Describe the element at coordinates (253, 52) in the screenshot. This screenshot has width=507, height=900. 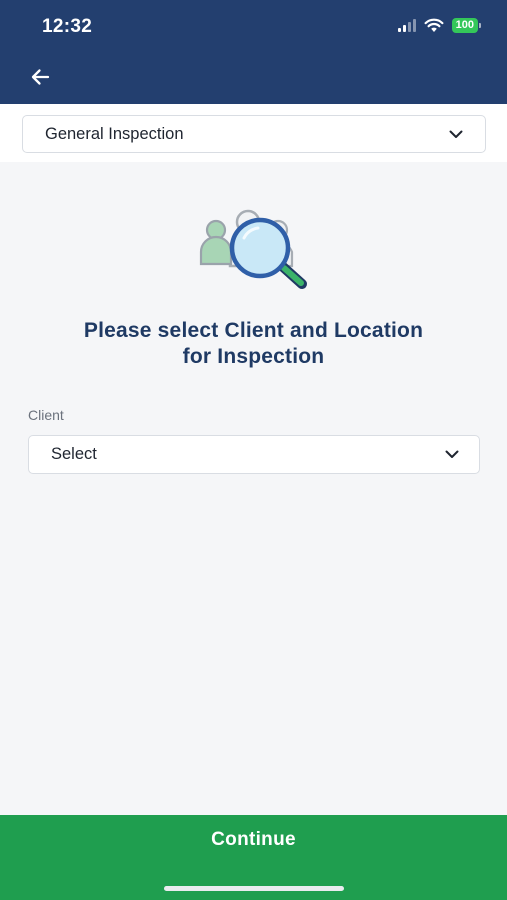
I see `app-header: 12:32 100` at that location.